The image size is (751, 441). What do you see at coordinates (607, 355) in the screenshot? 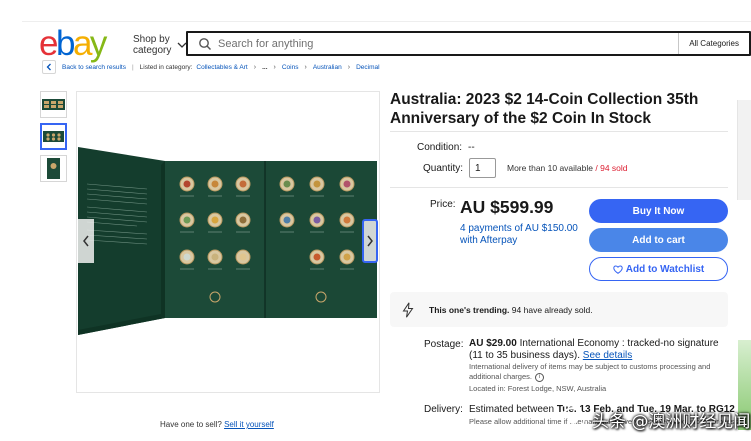
I see `see-details-link: See details` at bounding box center [607, 355].